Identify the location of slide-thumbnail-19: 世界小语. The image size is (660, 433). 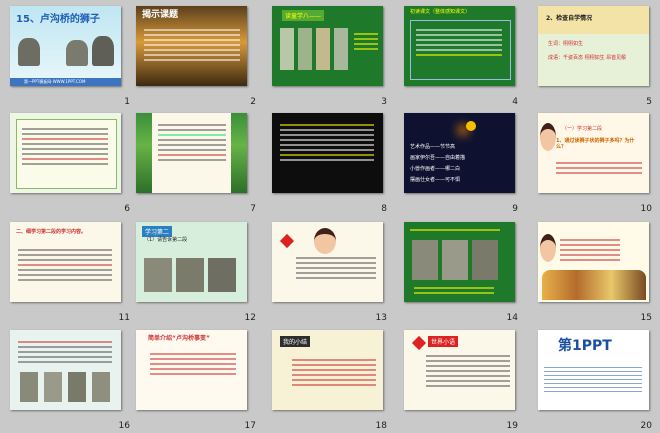
(459, 370).